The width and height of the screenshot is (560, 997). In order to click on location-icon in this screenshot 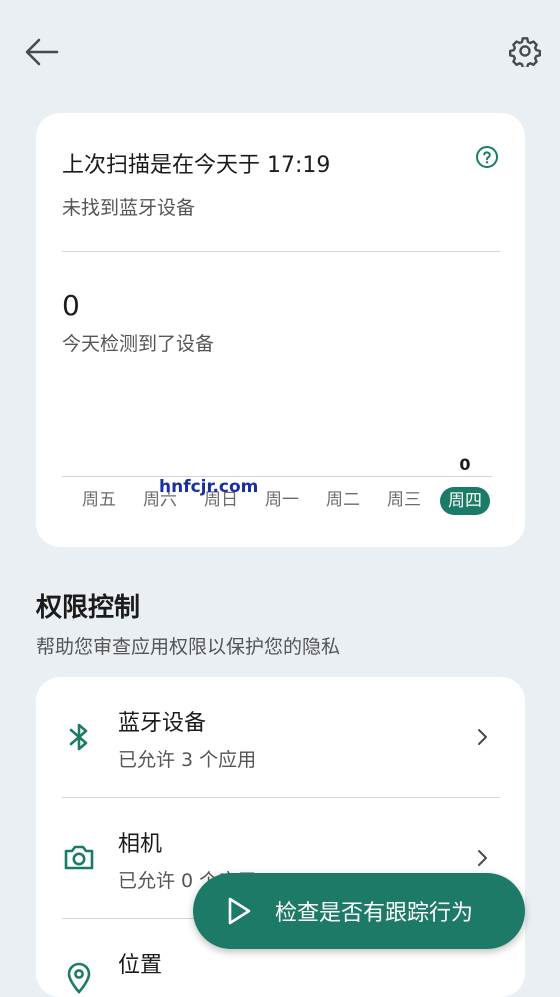, I will do `click(79, 978)`.